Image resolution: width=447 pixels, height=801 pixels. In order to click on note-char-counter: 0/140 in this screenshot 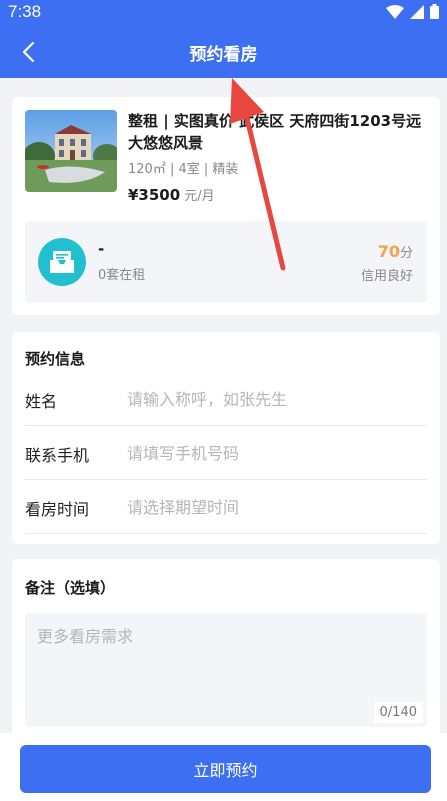, I will do `click(398, 712)`.